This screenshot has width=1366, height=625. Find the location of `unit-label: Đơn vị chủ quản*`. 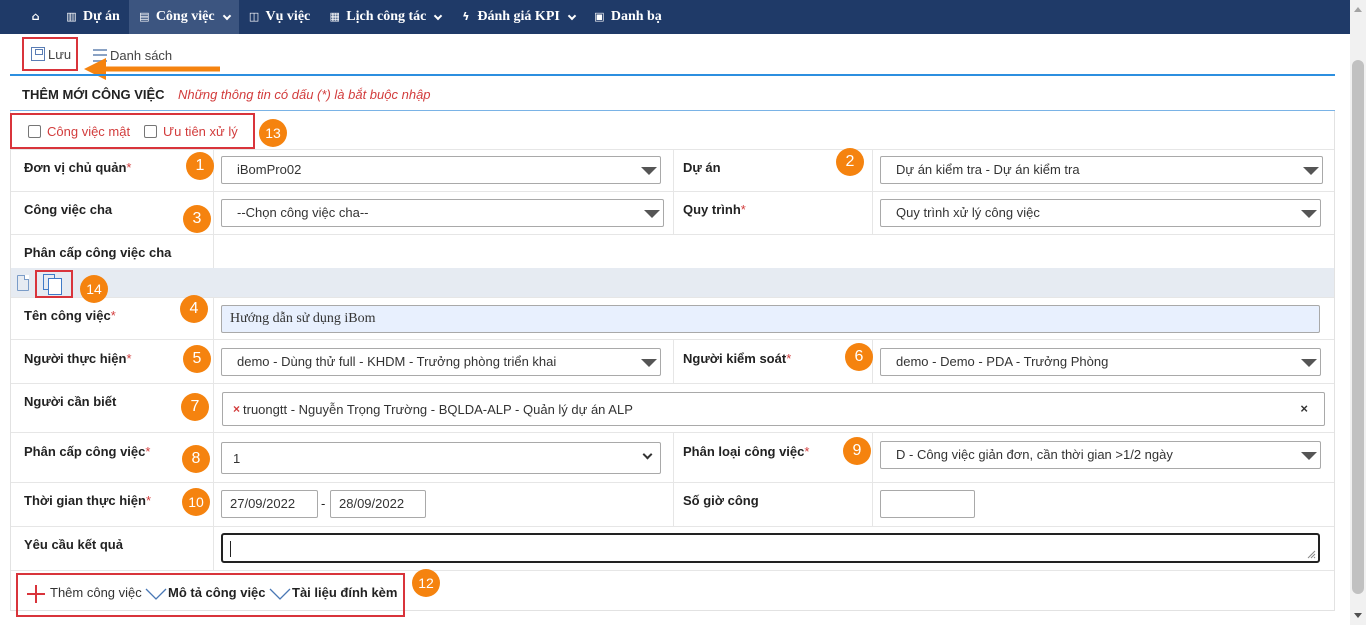

unit-label: Đơn vị chủ quản* is located at coordinates (78, 167).